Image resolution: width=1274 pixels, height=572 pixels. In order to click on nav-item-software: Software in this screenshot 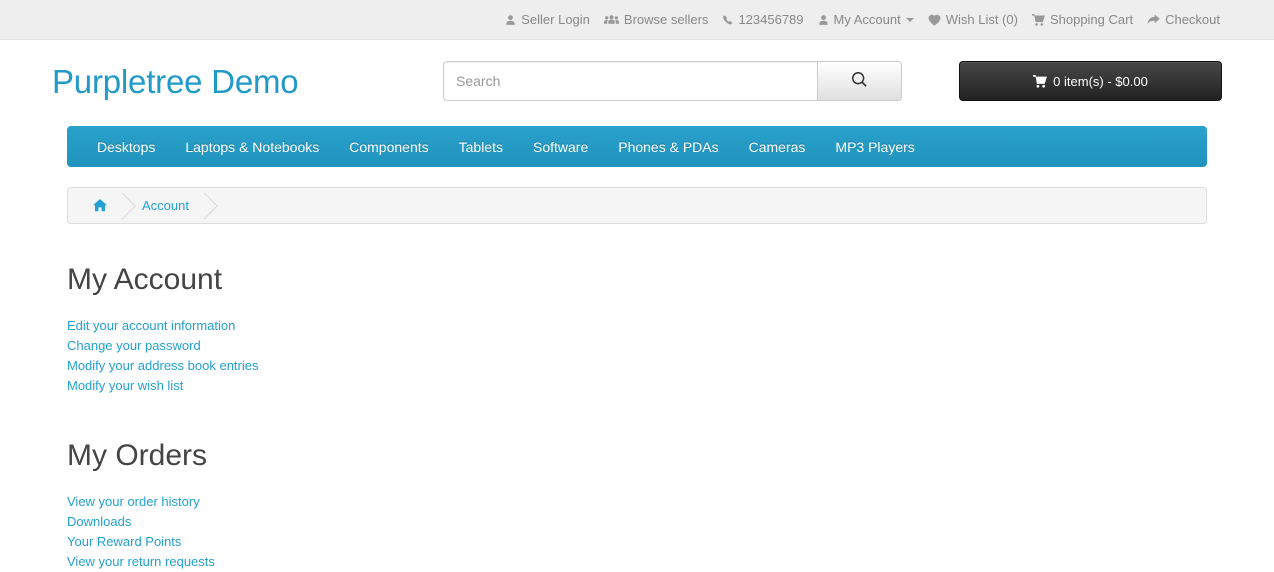, I will do `click(560, 146)`.